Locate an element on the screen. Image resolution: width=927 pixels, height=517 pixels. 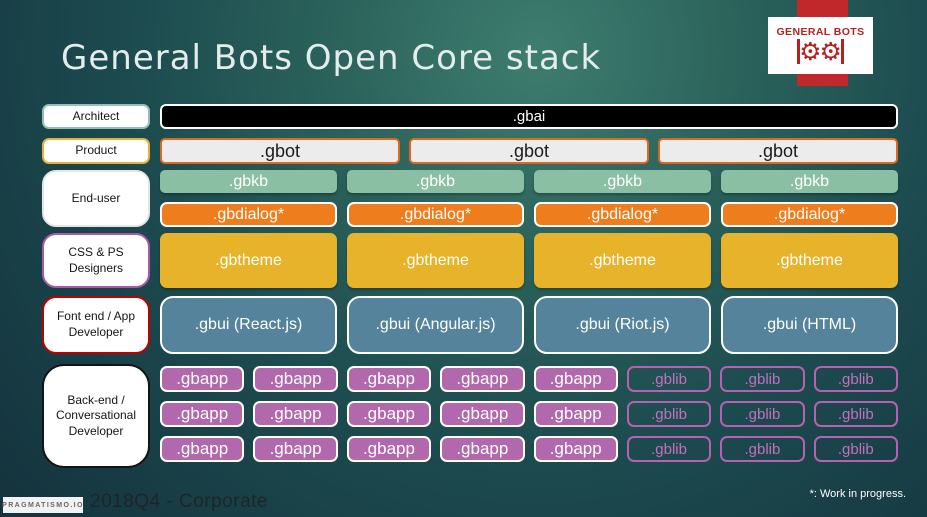
gbui-html-box: .gbui (HTML) is located at coordinates (809, 325).